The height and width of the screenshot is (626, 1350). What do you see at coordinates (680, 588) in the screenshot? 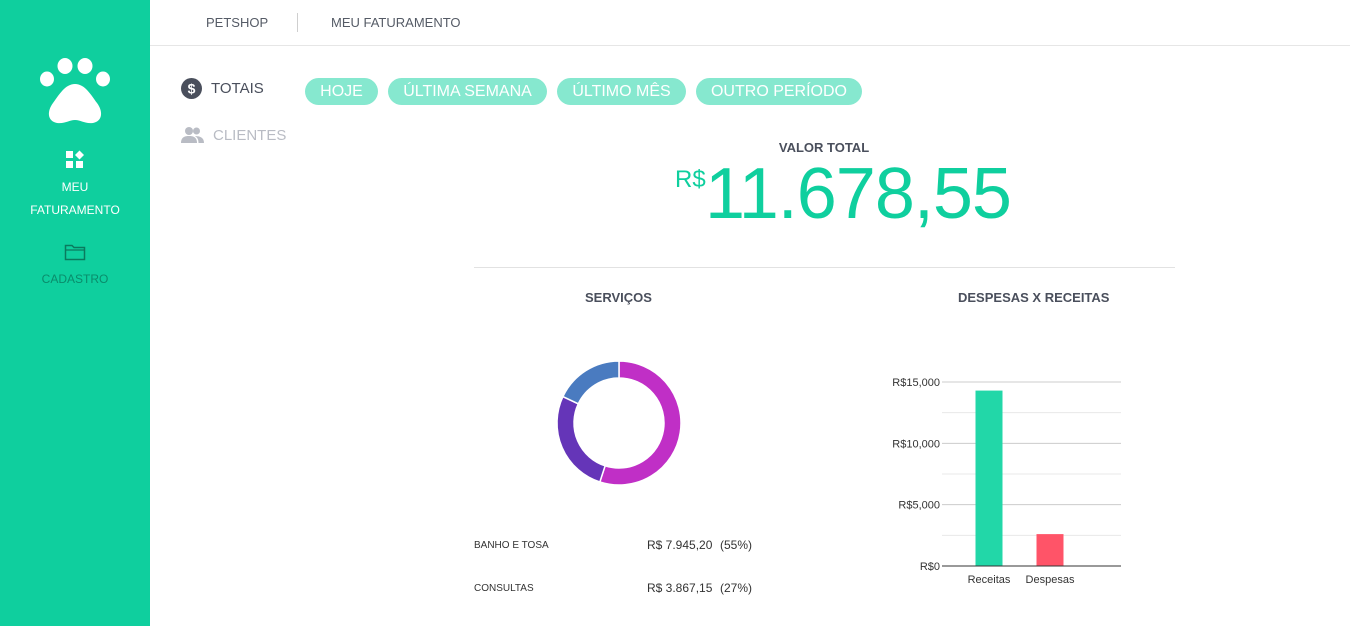
I see `service-value: R$ 3.867,15` at bounding box center [680, 588].